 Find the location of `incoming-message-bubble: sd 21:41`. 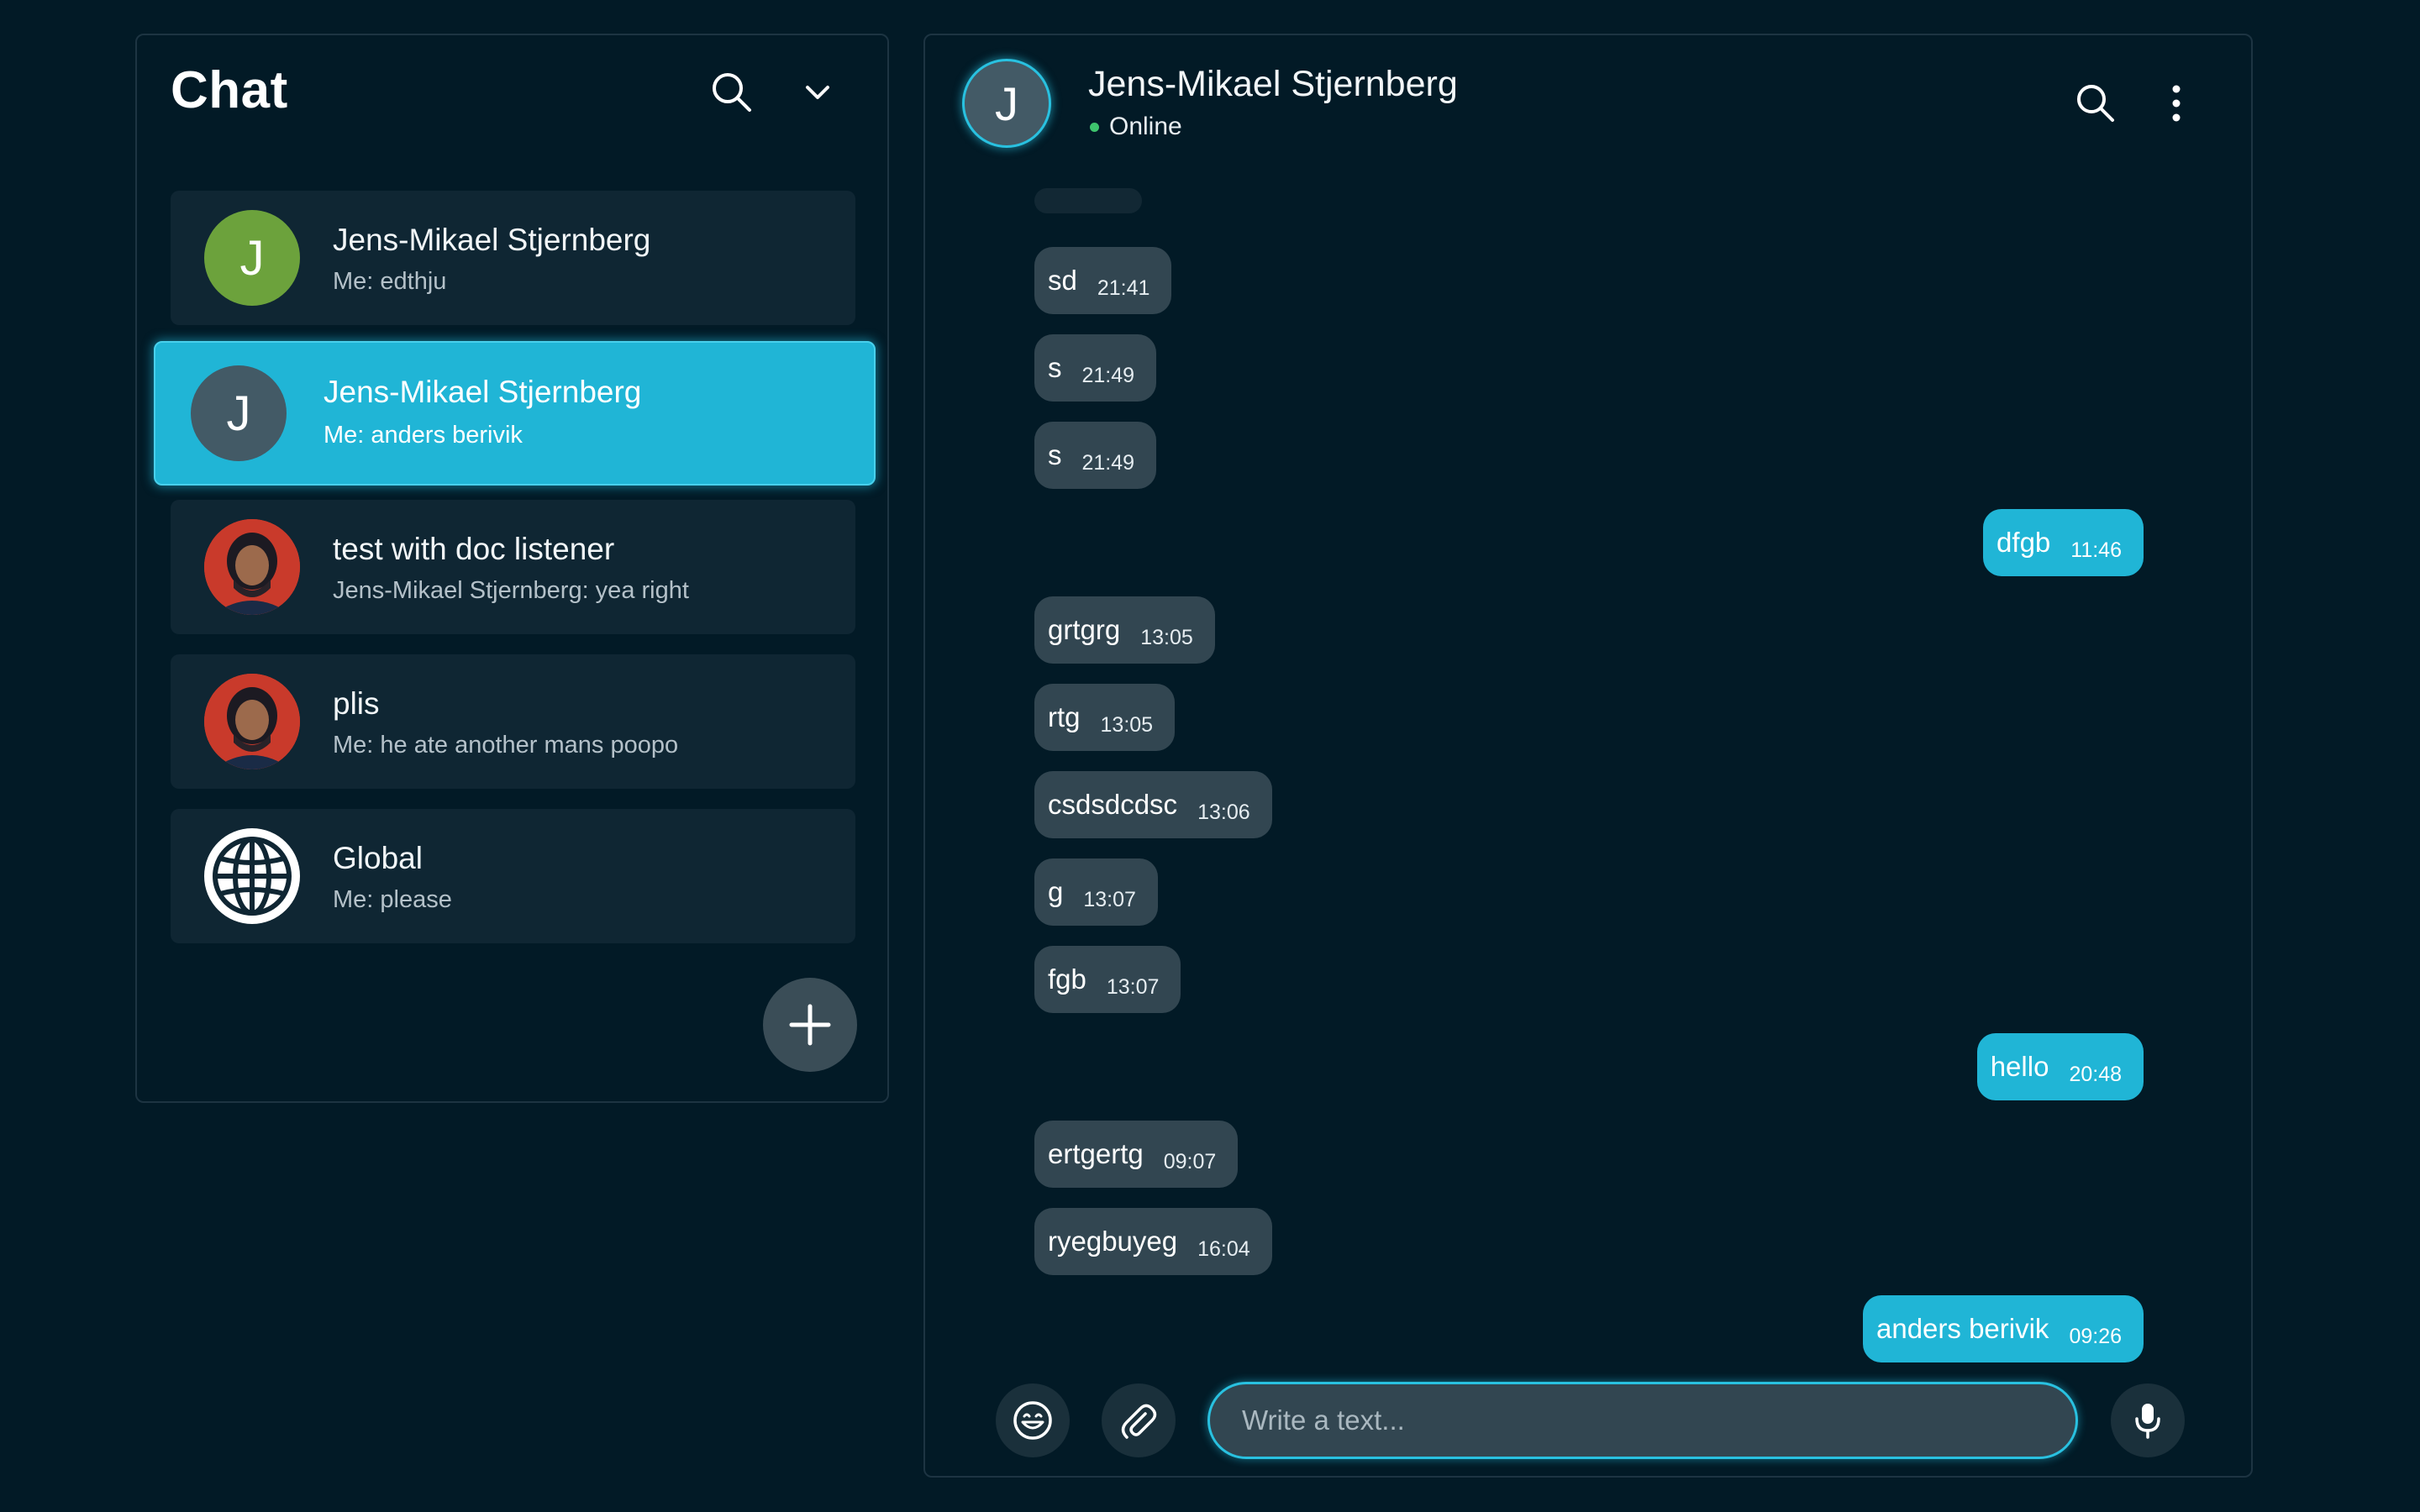

incoming-message-bubble: sd 21:41 is located at coordinates (1103, 280).